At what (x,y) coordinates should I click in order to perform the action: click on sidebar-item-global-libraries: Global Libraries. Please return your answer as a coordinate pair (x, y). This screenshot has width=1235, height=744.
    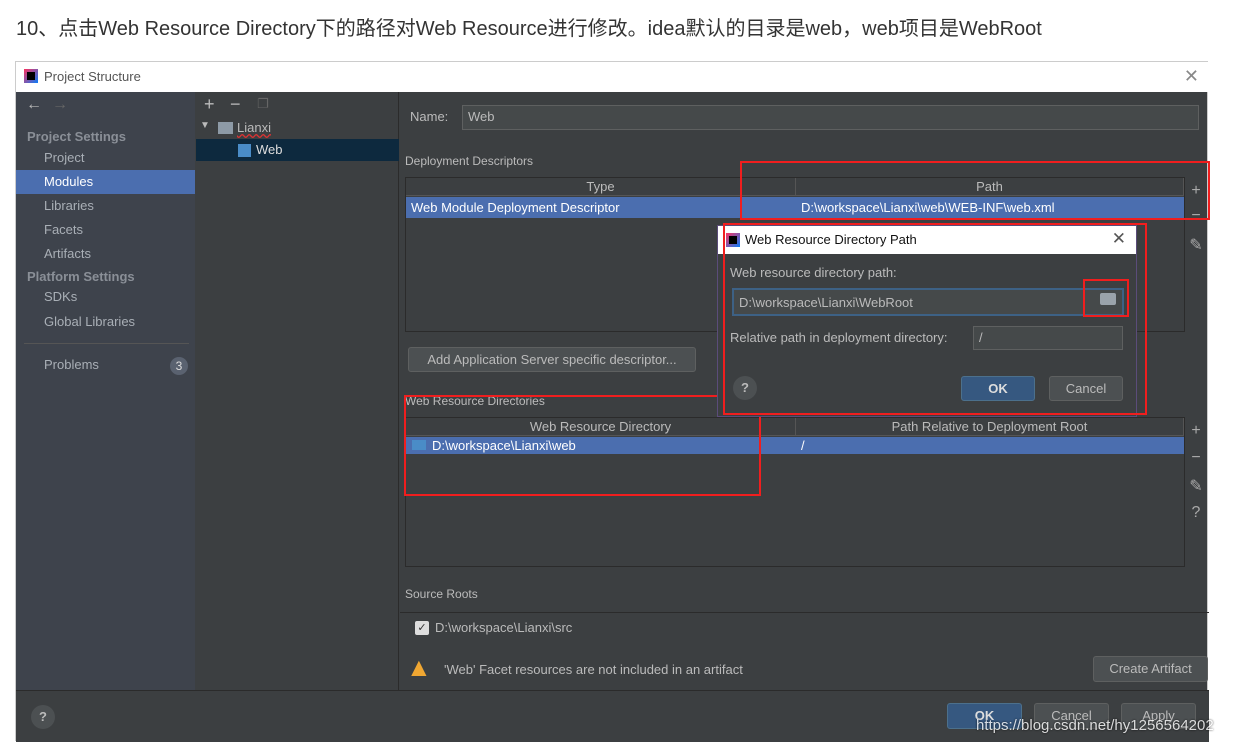
    Looking at the image, I should click on (105, 322).